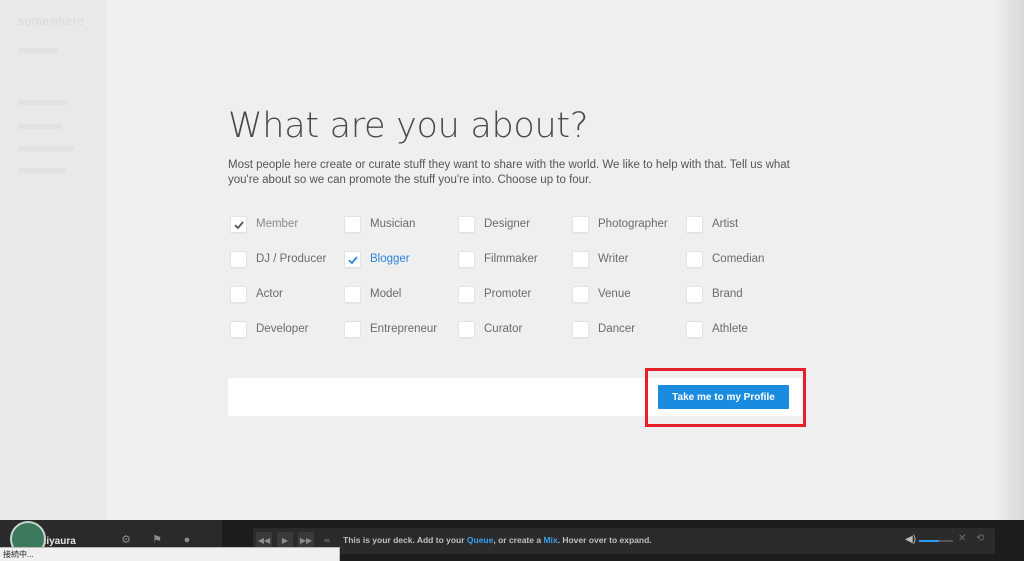  What do you see at coordinates (390, 259) in the screenshot?
I see `option-label: Blogger` at bounding box center [390, 259].